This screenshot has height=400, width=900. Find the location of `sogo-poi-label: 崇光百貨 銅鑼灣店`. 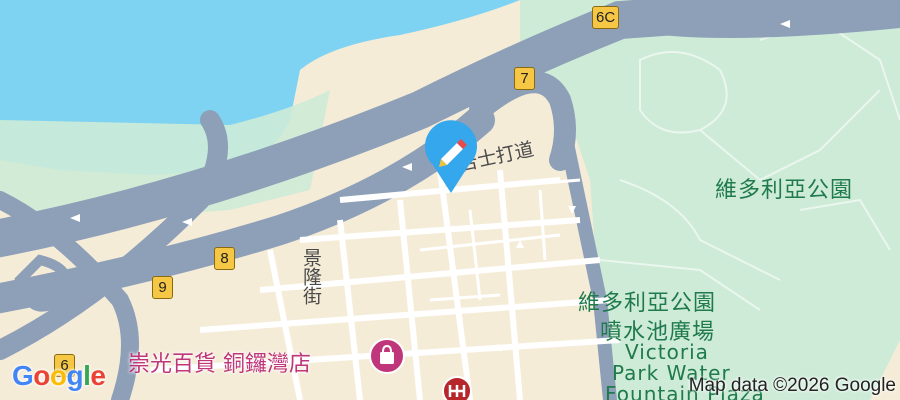

sogo-poi-label: 崇光百貨 銅鑼灣店 is located at coordinates (219, 362).